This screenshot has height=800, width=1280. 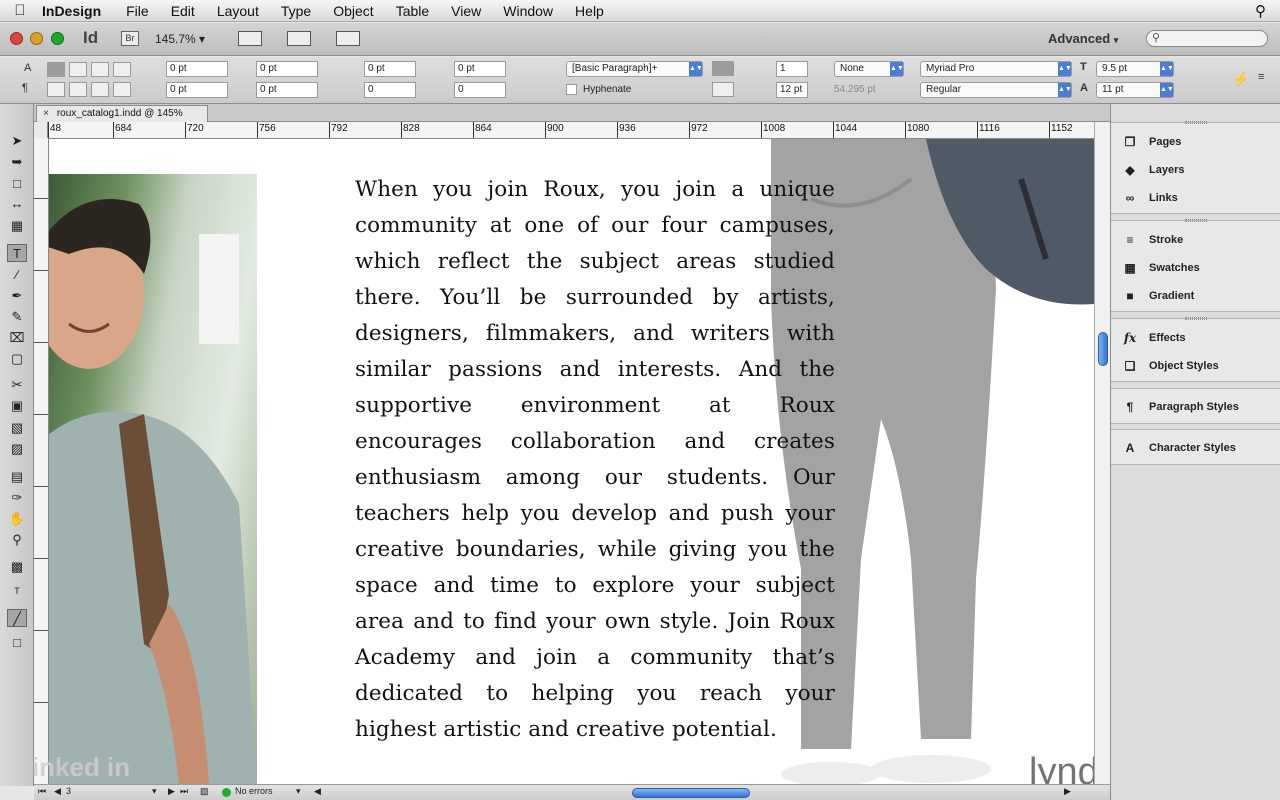 I want to click on zoom-tool-icon: ⚲, so click(x=17, y=540).